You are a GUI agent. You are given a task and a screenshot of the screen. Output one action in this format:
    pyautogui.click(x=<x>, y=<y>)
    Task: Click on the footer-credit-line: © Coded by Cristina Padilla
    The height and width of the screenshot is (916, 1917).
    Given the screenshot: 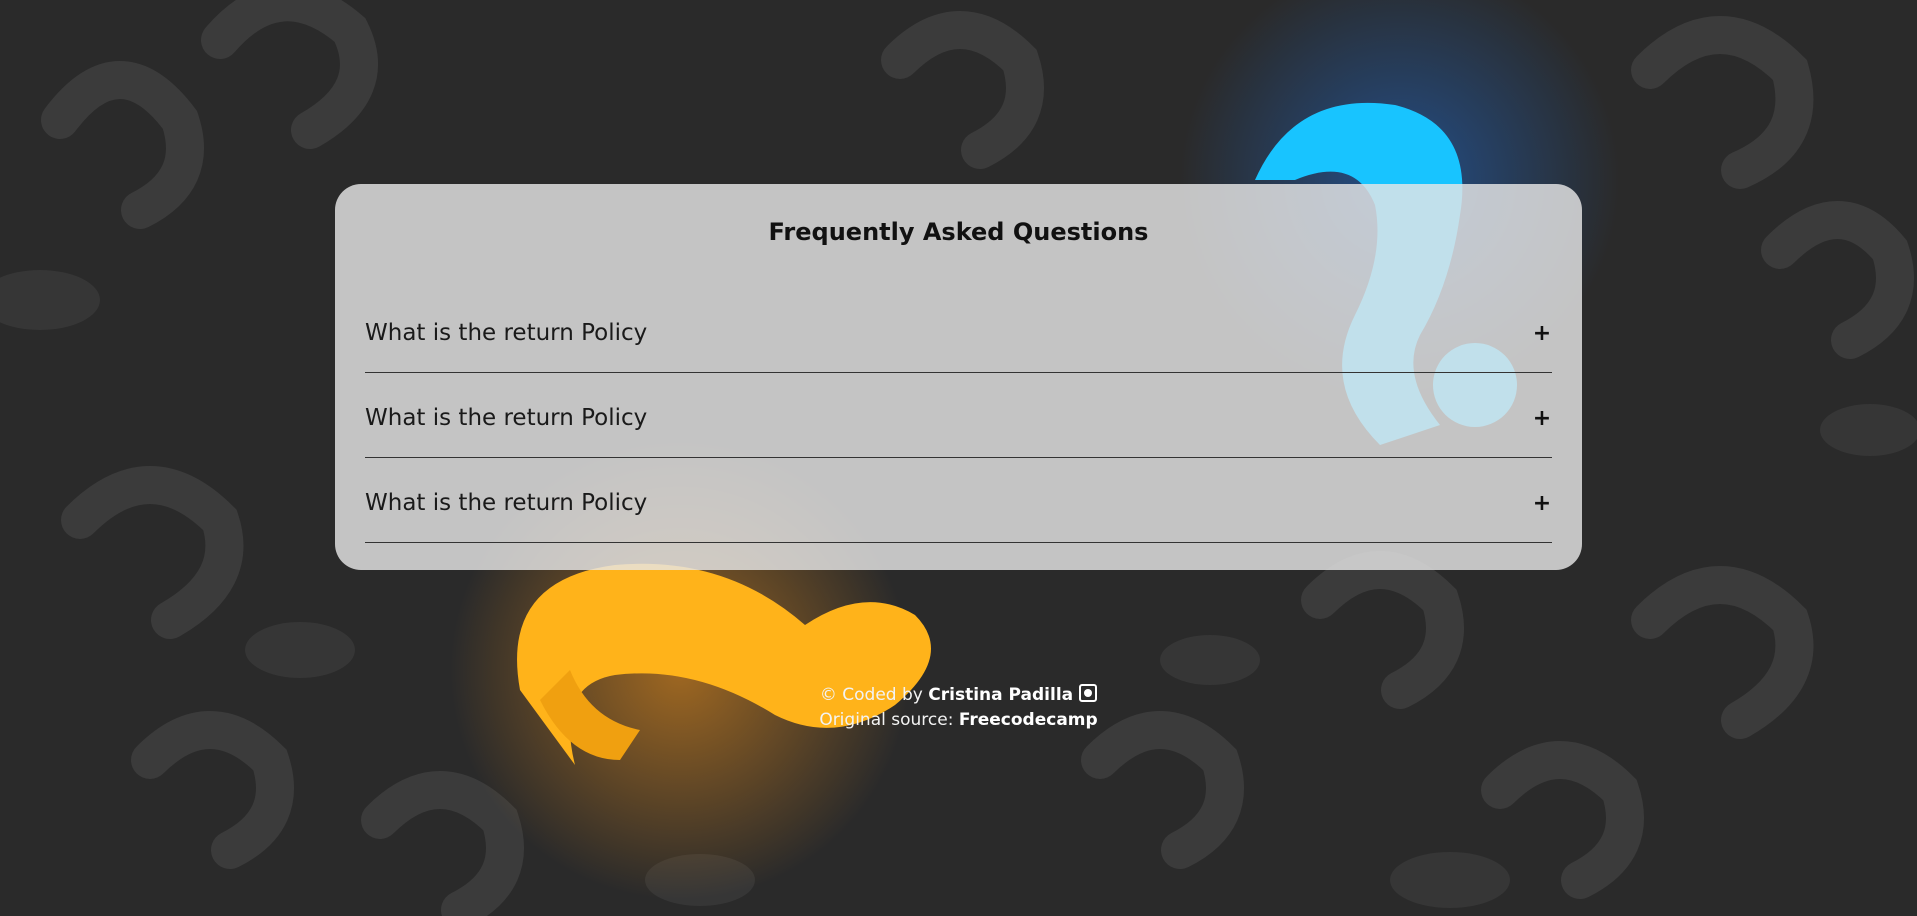 What is the action you would take?
    pyautogui.click(x=958, y=695)
    